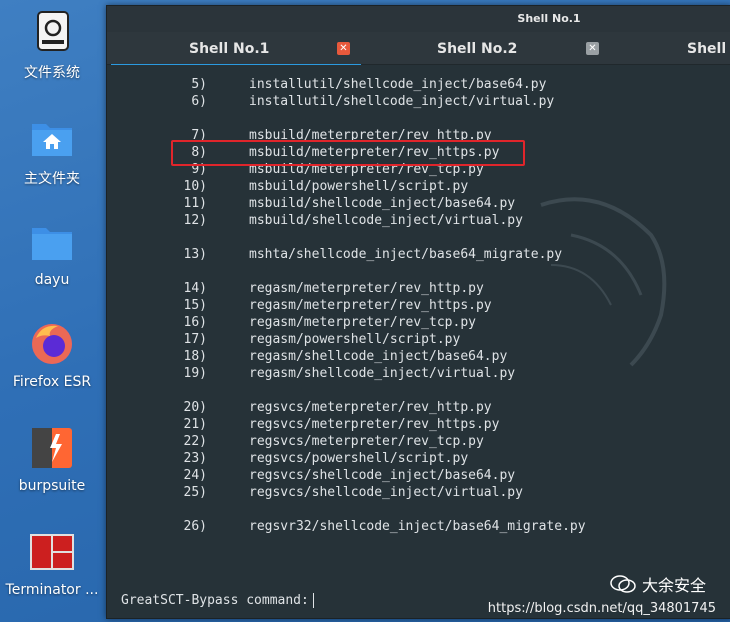 This screenshot has height=622, width=730. I want to click on payload-path: regasm/meterpreter/rev_https.py, so click(370, 305).